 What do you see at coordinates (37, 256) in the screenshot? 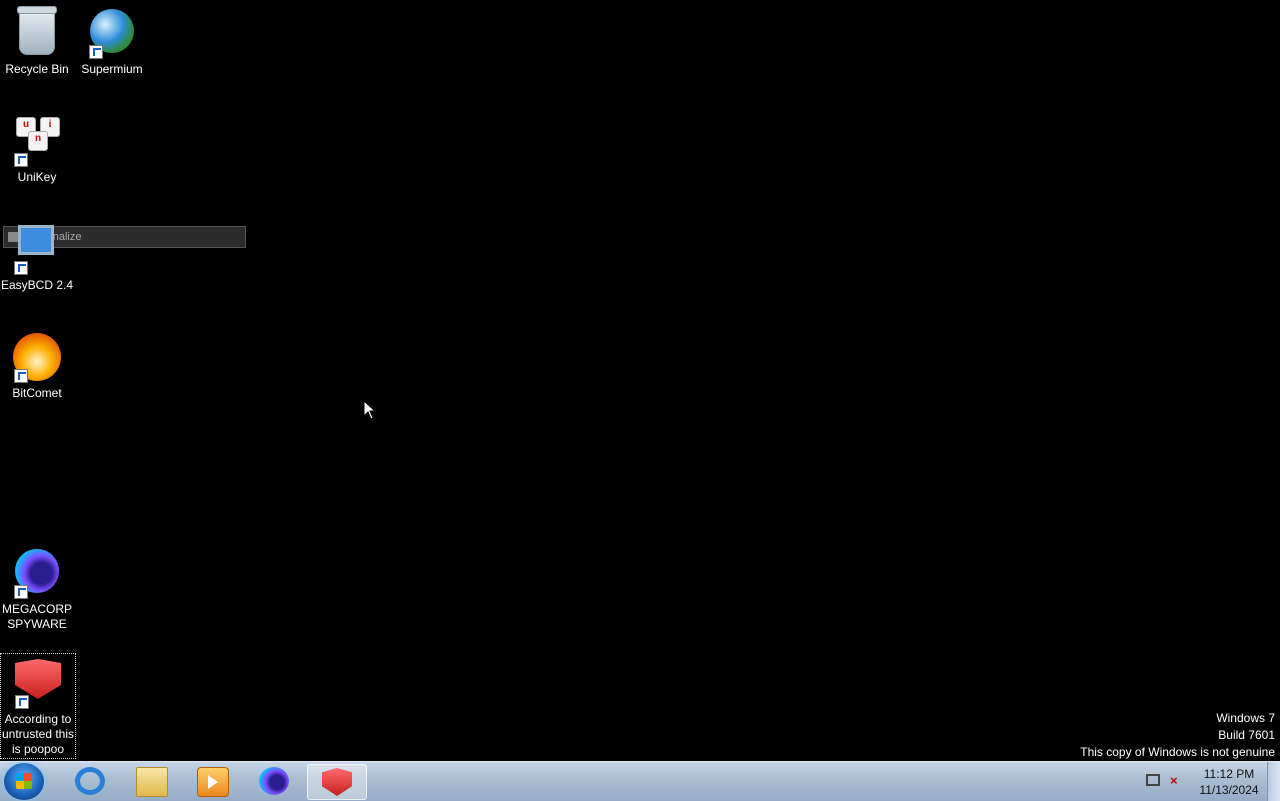
I see `desktop-icon-easybcd: EasyBCD 2.4` at bounding box center [37, 256].